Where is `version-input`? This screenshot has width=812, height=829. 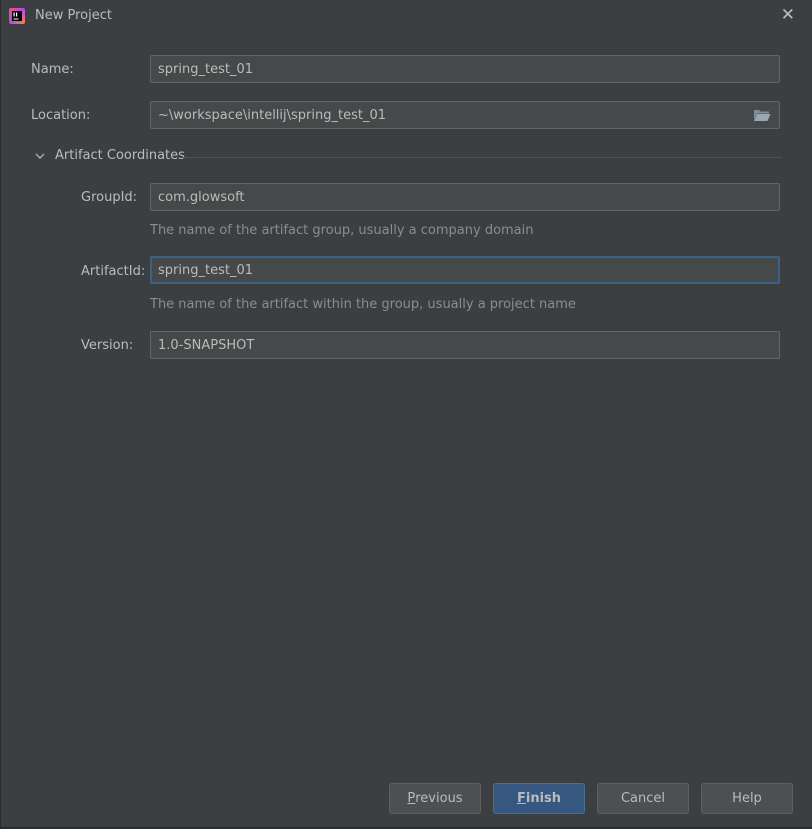 version-input is located at coordinates (441, 345).